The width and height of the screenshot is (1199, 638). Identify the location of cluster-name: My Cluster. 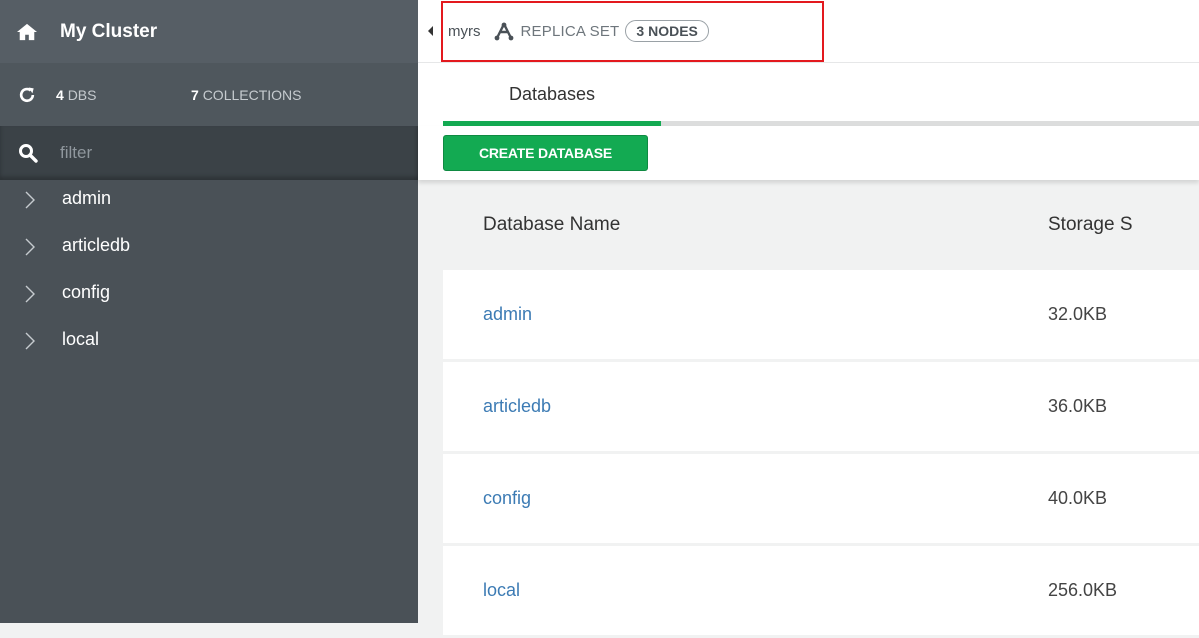
(109, 31).